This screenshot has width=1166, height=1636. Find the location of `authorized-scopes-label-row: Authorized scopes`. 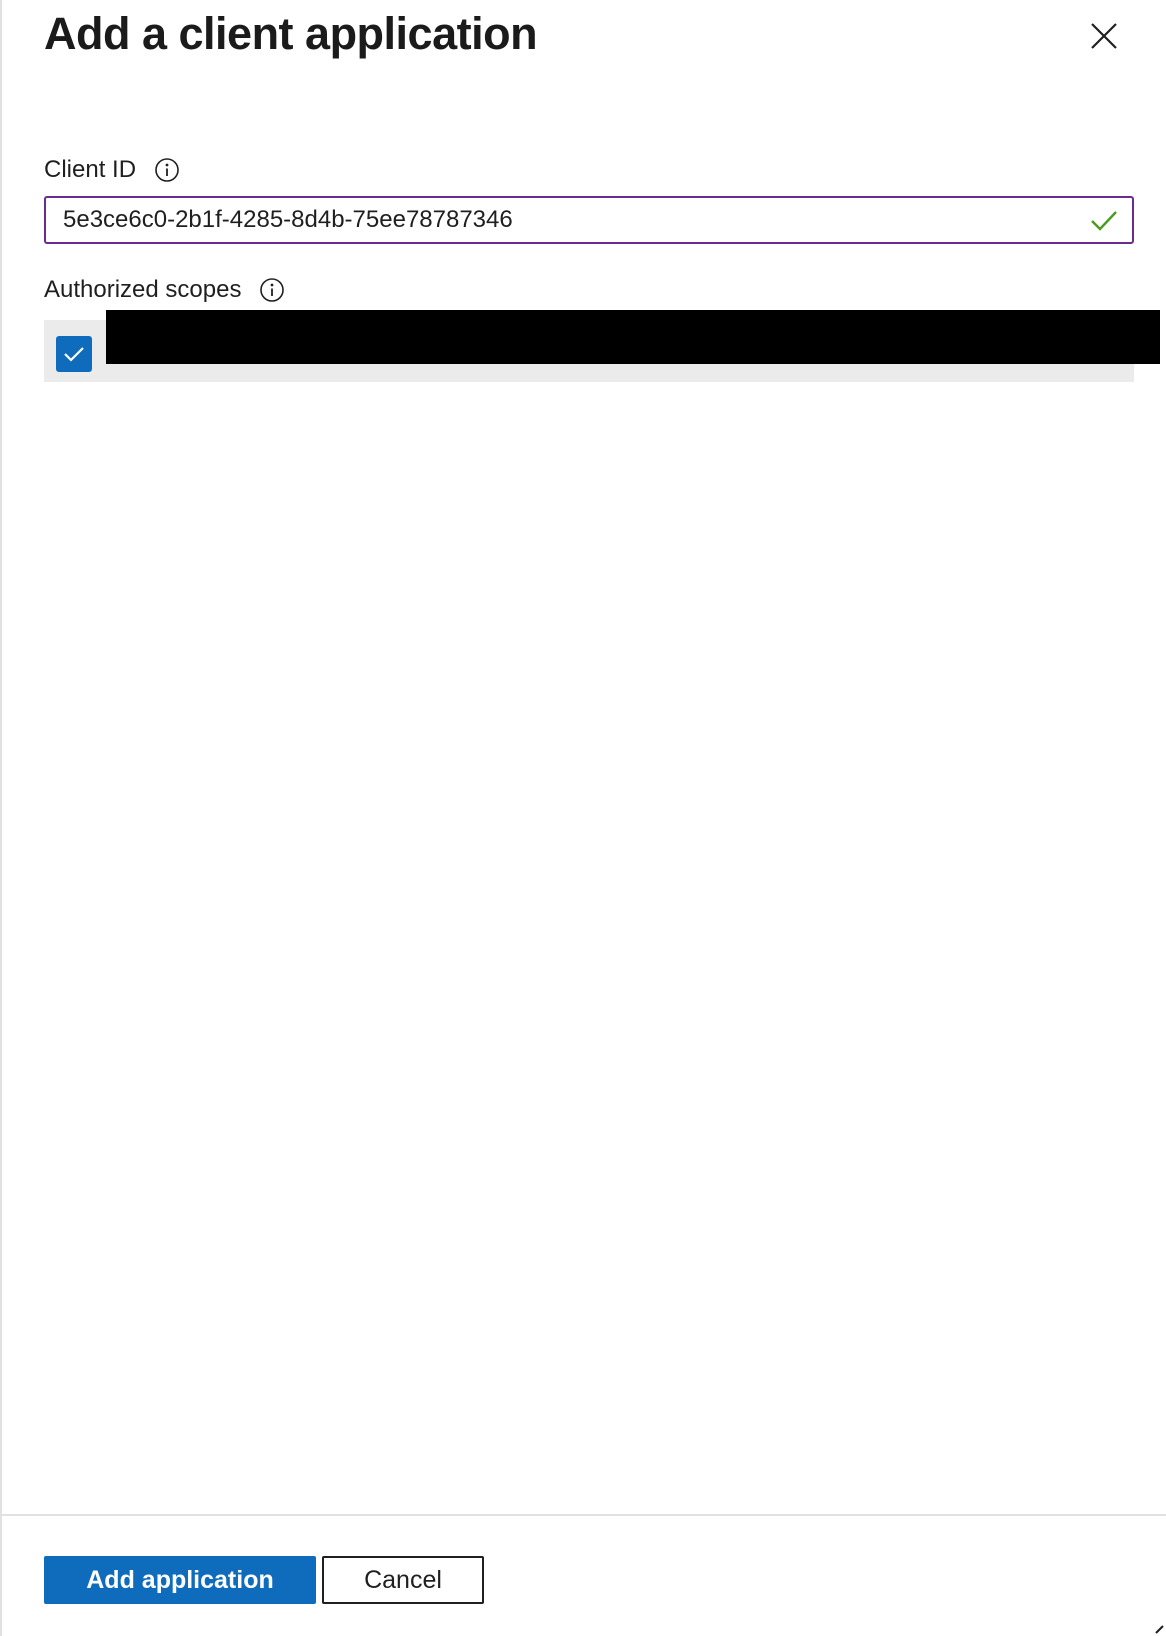

authorized-scopes-label-row: Authorized scopes is located at coordinates (164, 290).